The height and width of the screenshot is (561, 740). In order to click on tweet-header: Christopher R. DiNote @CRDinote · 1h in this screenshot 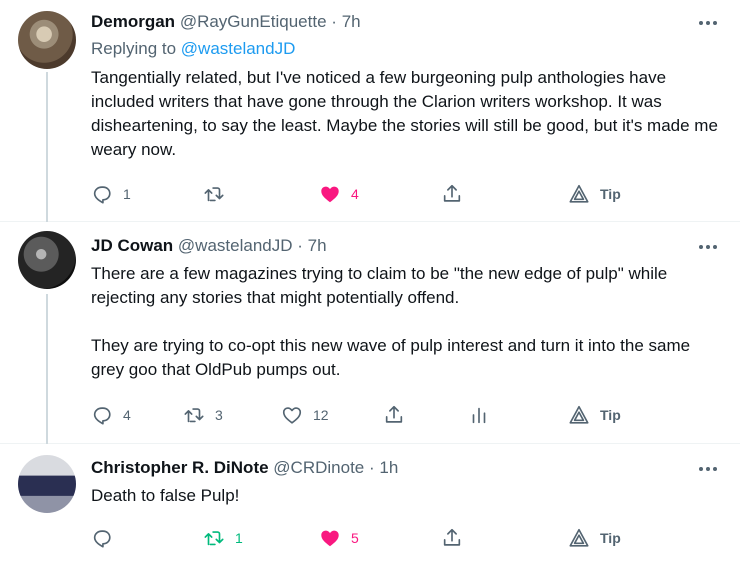, I will do `click(244, 468)`.